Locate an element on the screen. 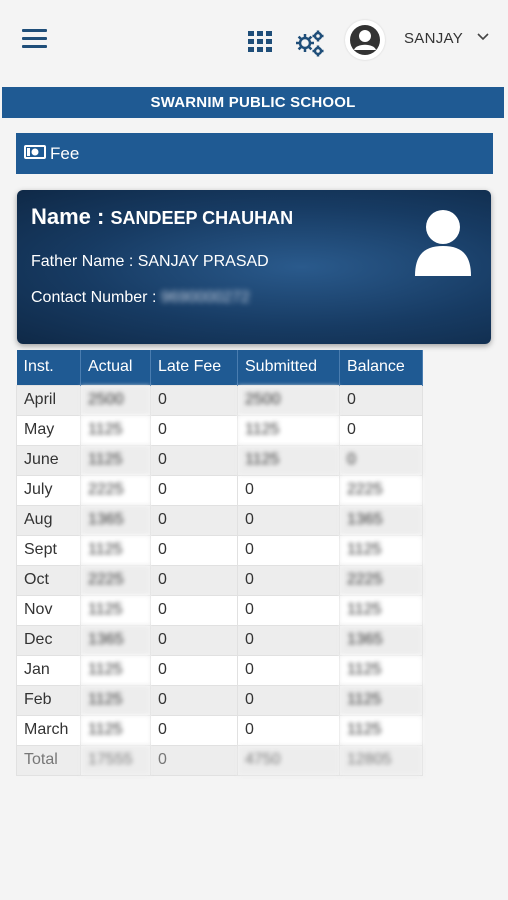 This screenshot has width=508, height=900. contact-label: Contact Number : is located at coordinates (96, 297).